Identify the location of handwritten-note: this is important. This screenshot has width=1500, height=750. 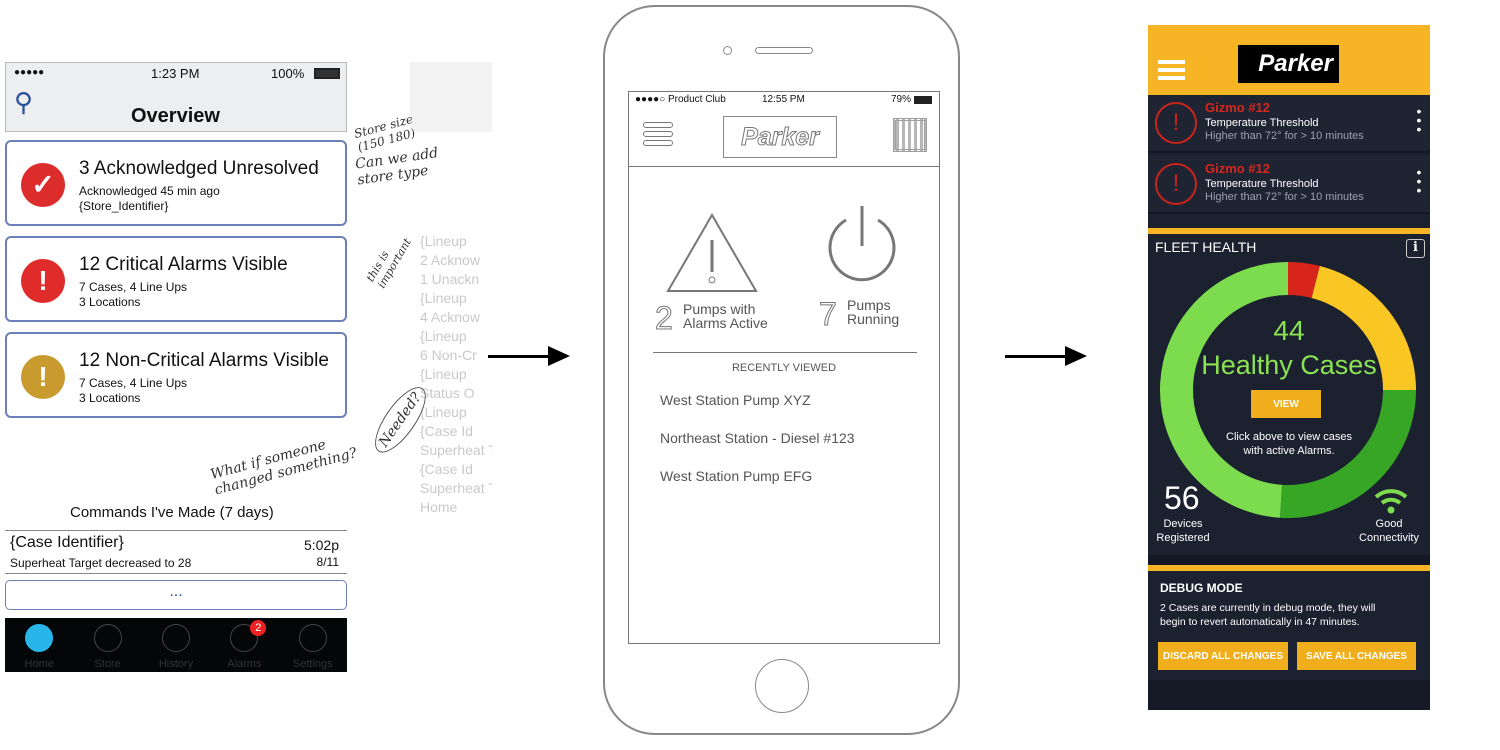
(388, 263).